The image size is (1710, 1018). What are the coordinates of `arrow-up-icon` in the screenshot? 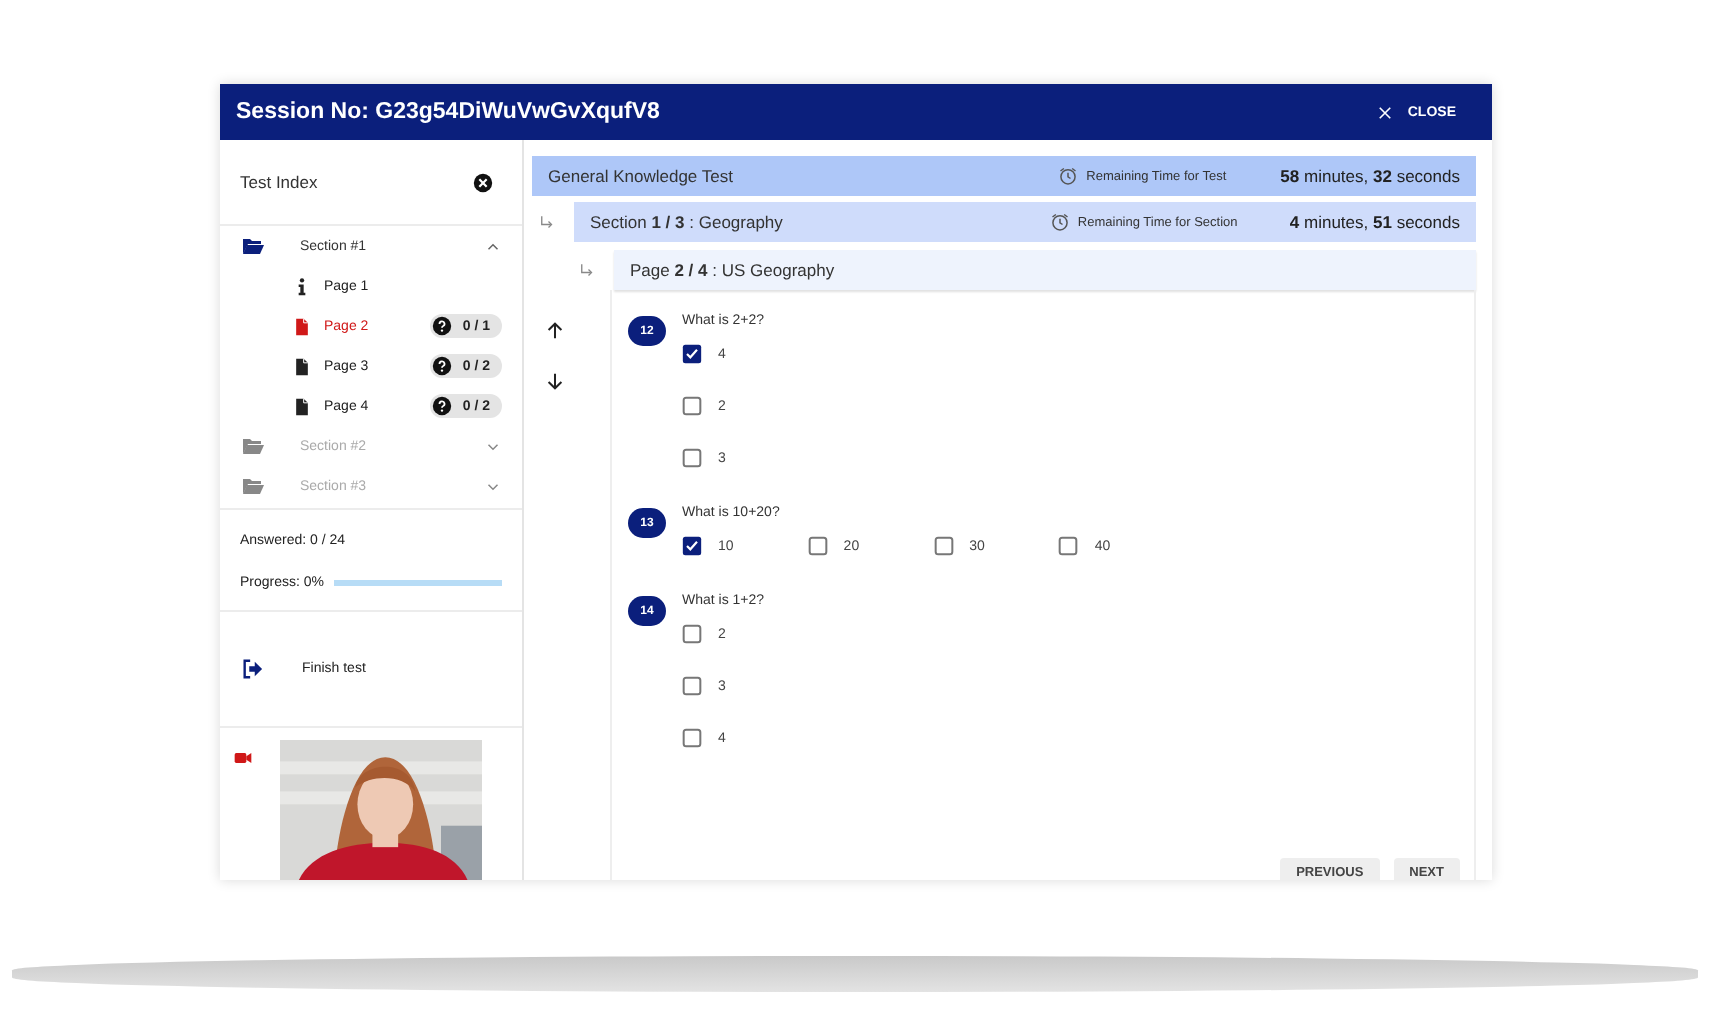 It's located at (555, 331).